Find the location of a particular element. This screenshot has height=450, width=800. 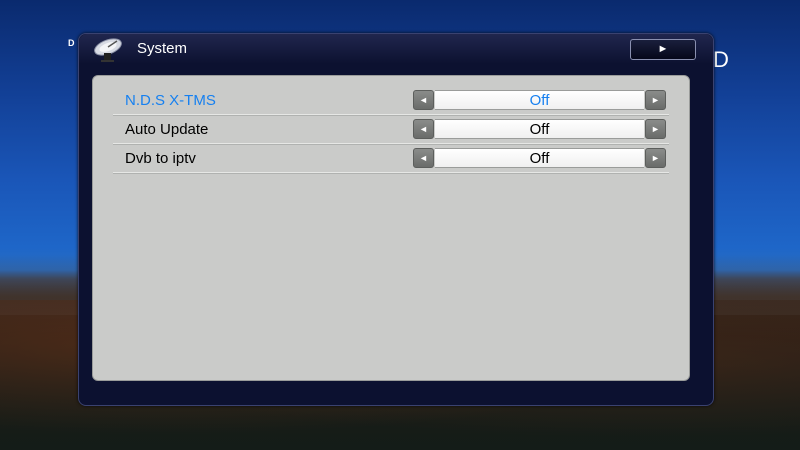

dialog-titlebar: System ► is located at coordinates (396, 49).